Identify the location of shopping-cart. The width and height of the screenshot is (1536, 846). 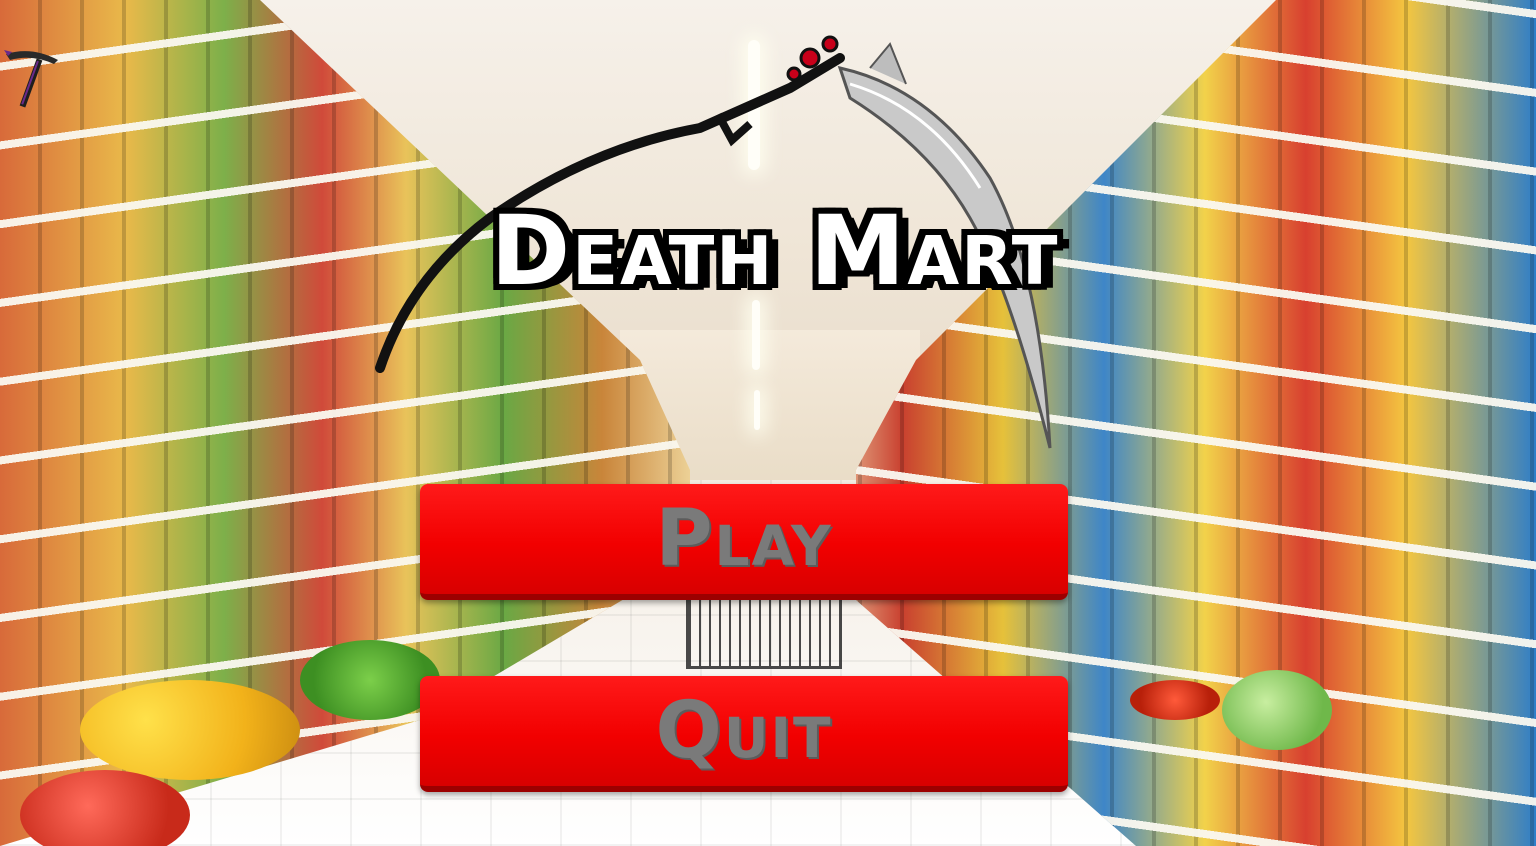
(764, 632).